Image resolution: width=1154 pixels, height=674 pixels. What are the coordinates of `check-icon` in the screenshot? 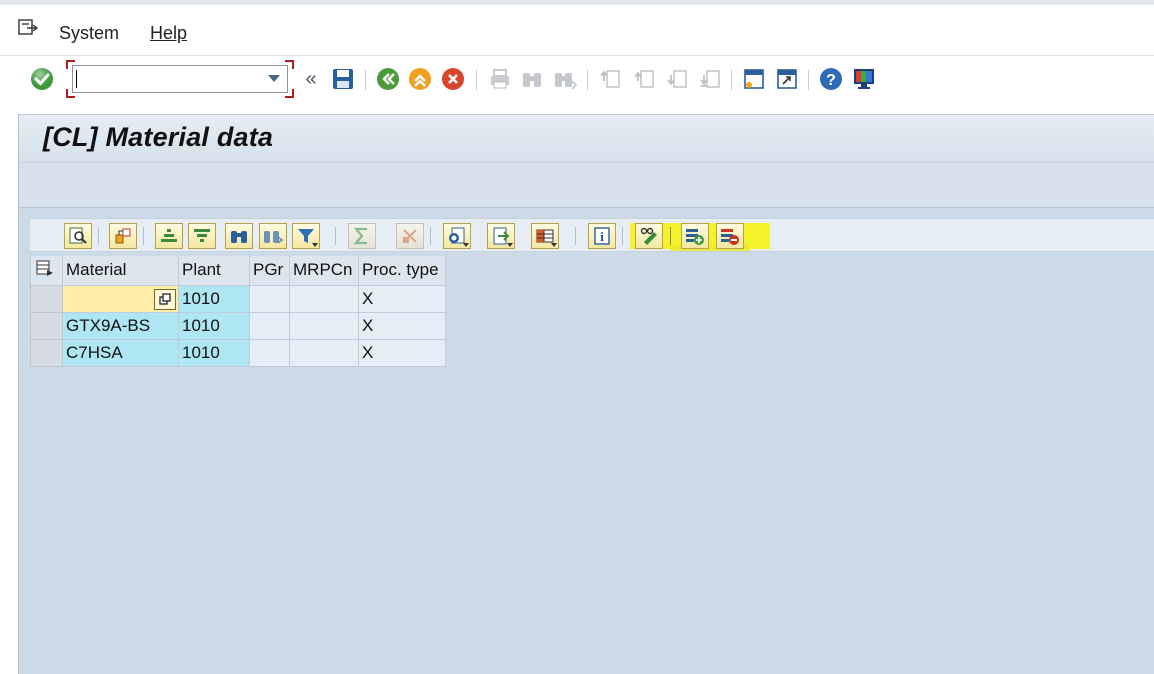 It's located at (123, 236).